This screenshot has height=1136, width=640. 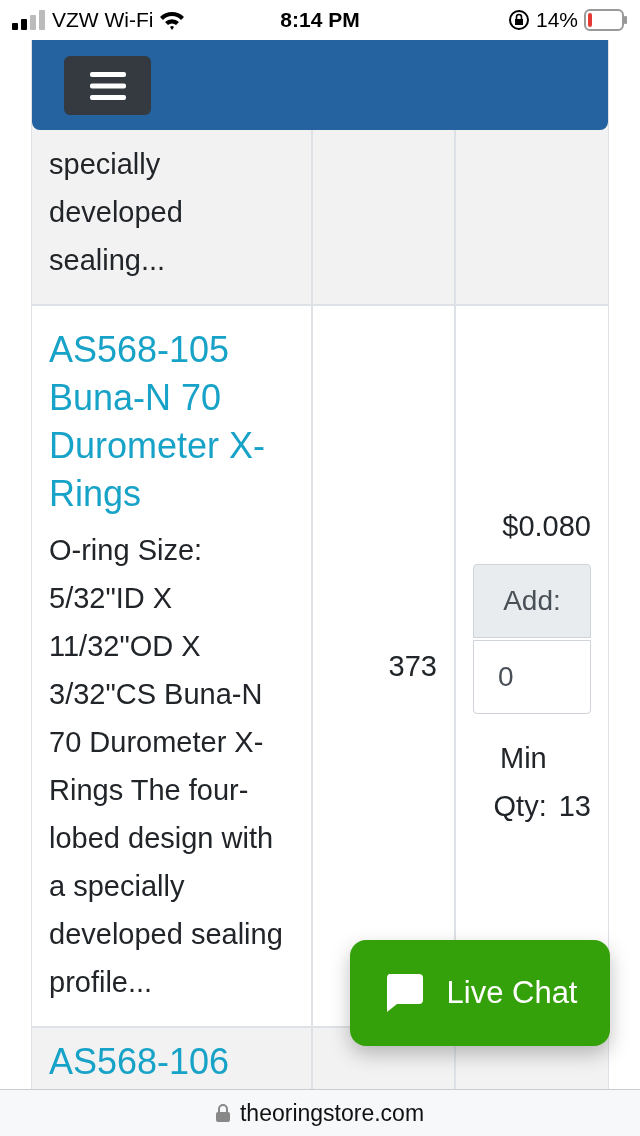 I want to click on rotation-lock-icon, so click(x=518, y=20).